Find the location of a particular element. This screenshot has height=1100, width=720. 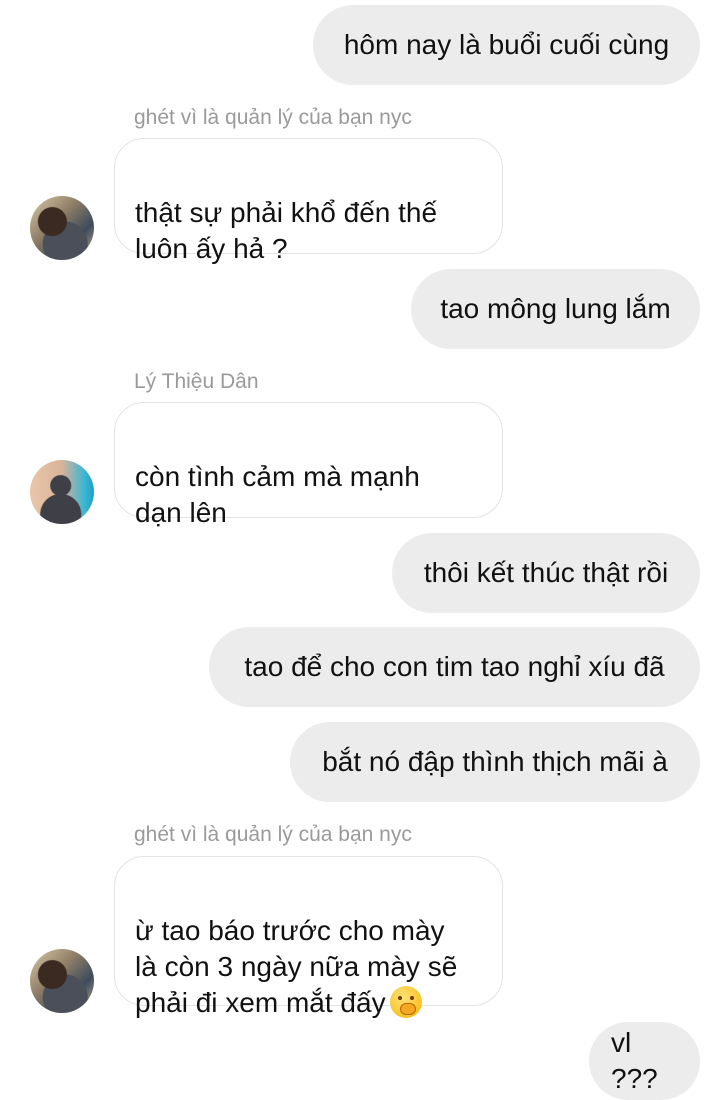

outgoing-message: vl ??? is located at coordinates (644, 1061).